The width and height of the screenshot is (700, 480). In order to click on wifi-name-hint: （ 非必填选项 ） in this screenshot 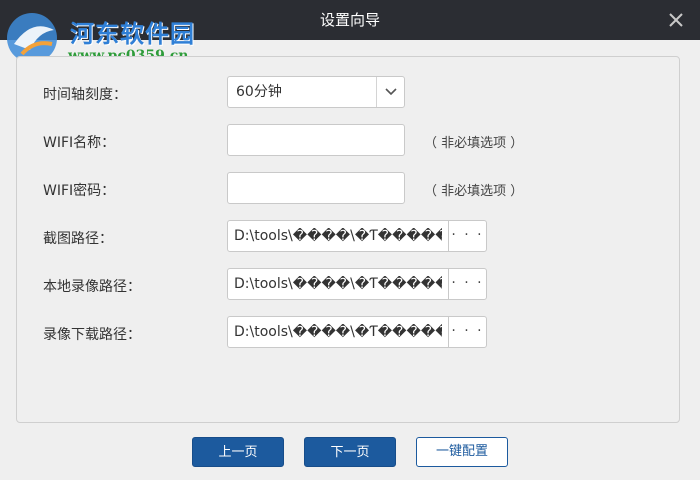, I will do `click(474, 143)`.